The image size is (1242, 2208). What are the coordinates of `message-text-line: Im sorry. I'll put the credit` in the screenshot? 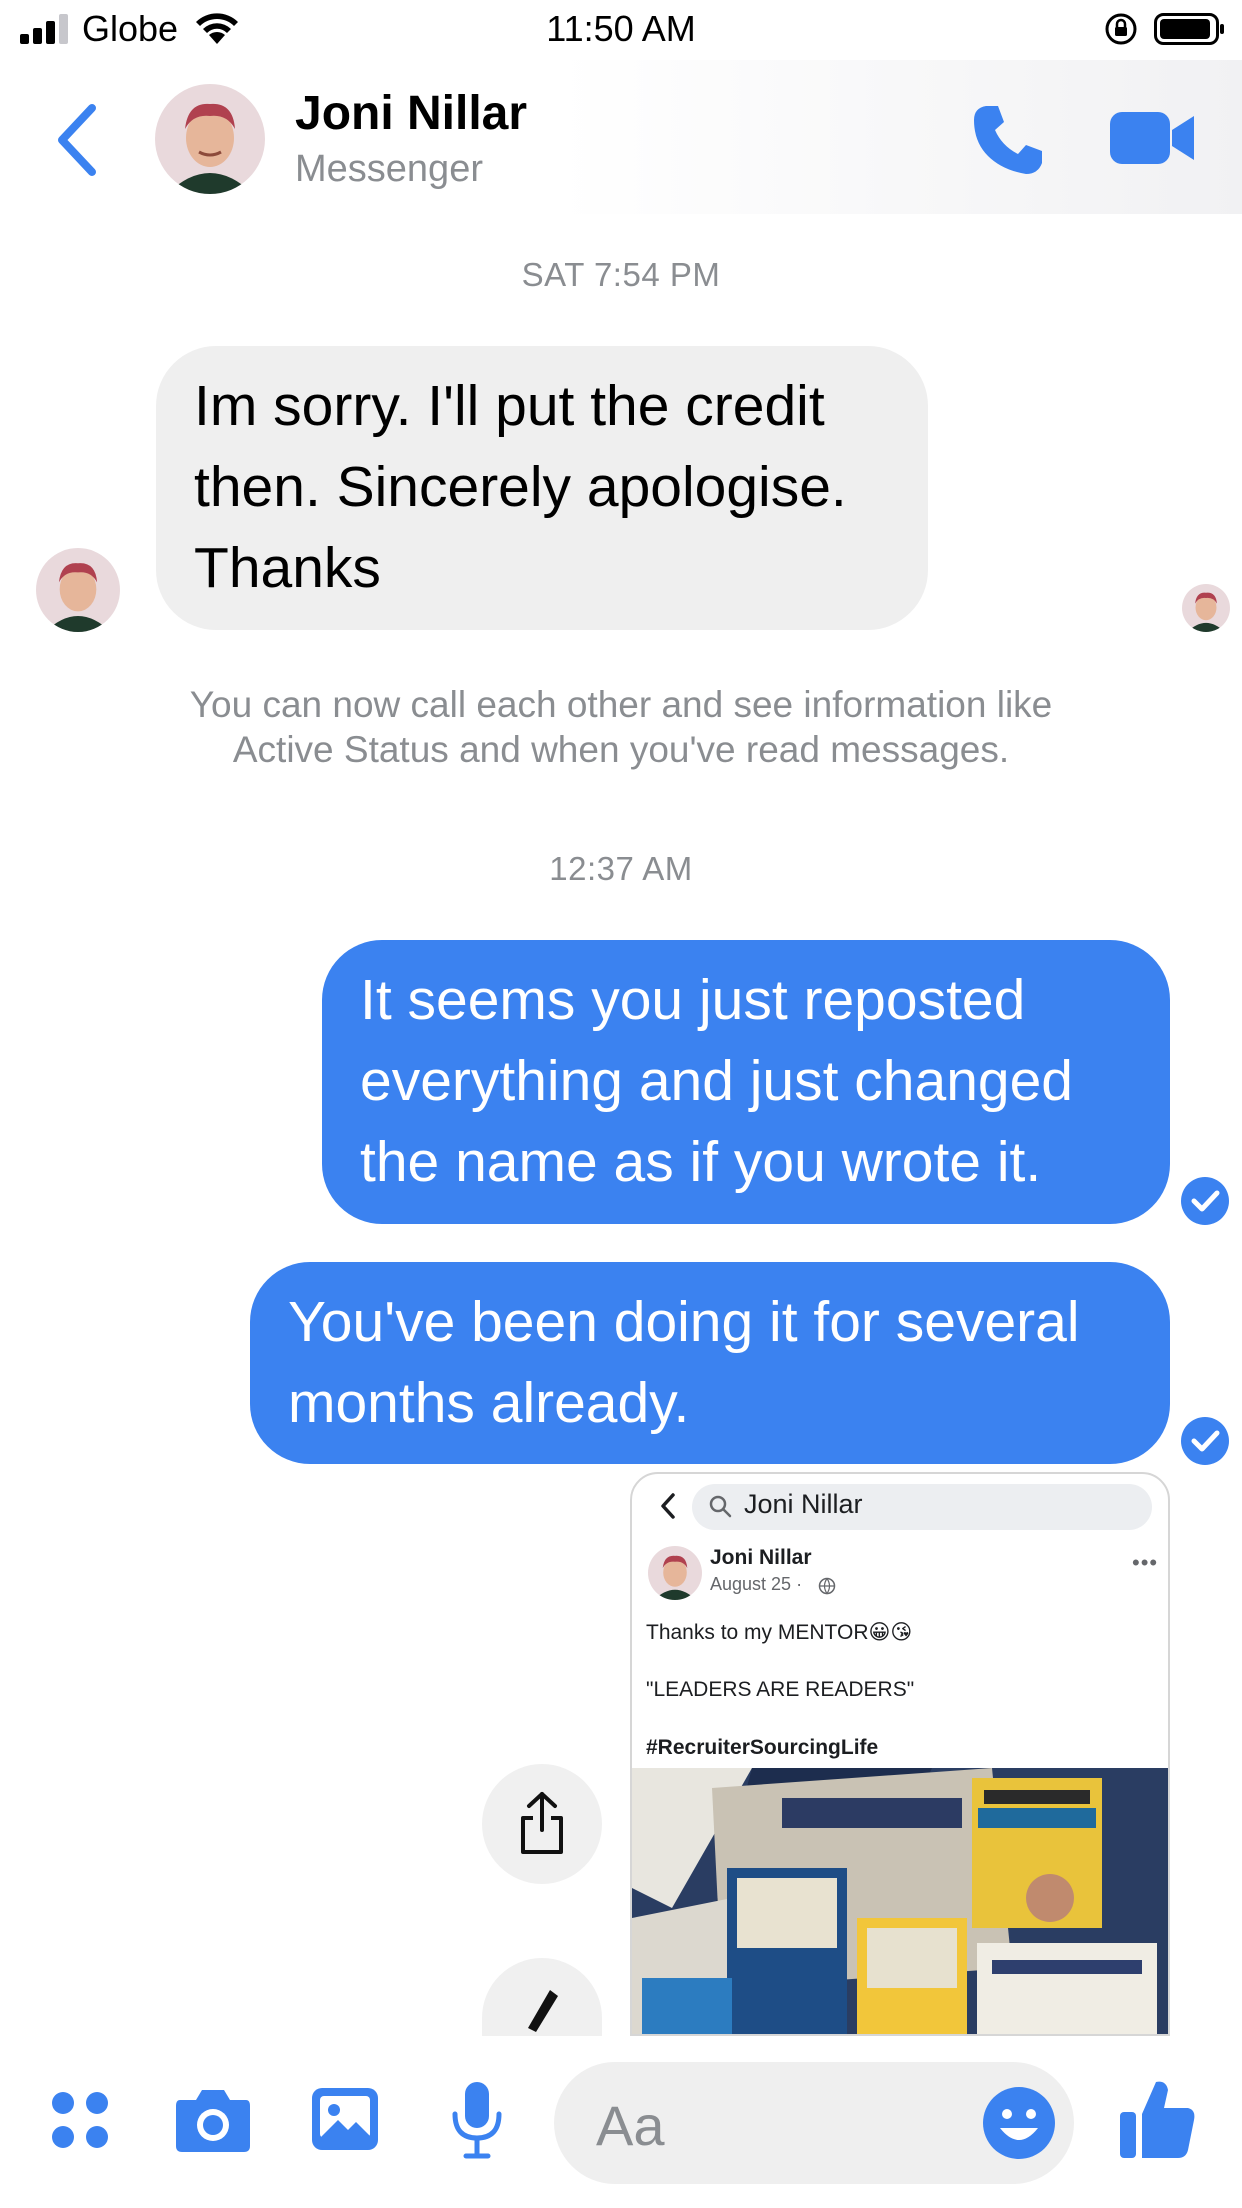 It's located at (509, 406).